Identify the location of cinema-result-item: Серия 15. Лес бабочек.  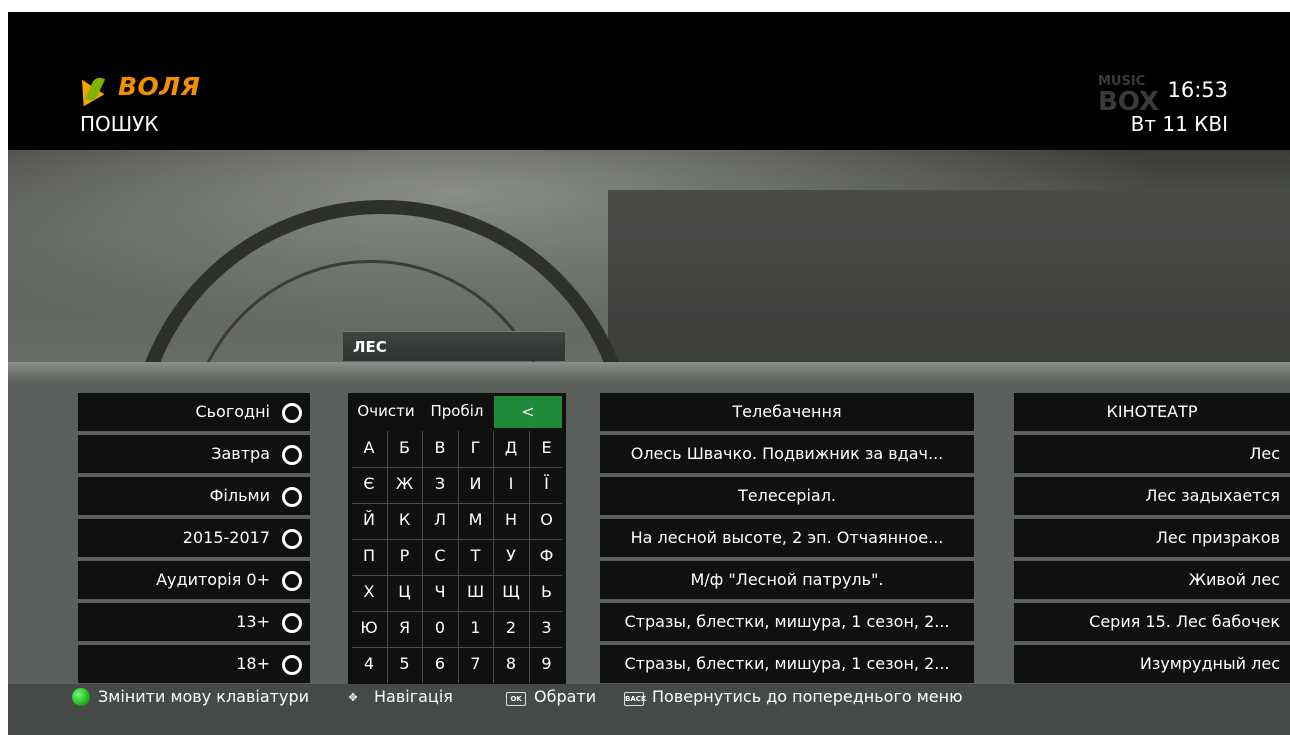
(1152, 622).